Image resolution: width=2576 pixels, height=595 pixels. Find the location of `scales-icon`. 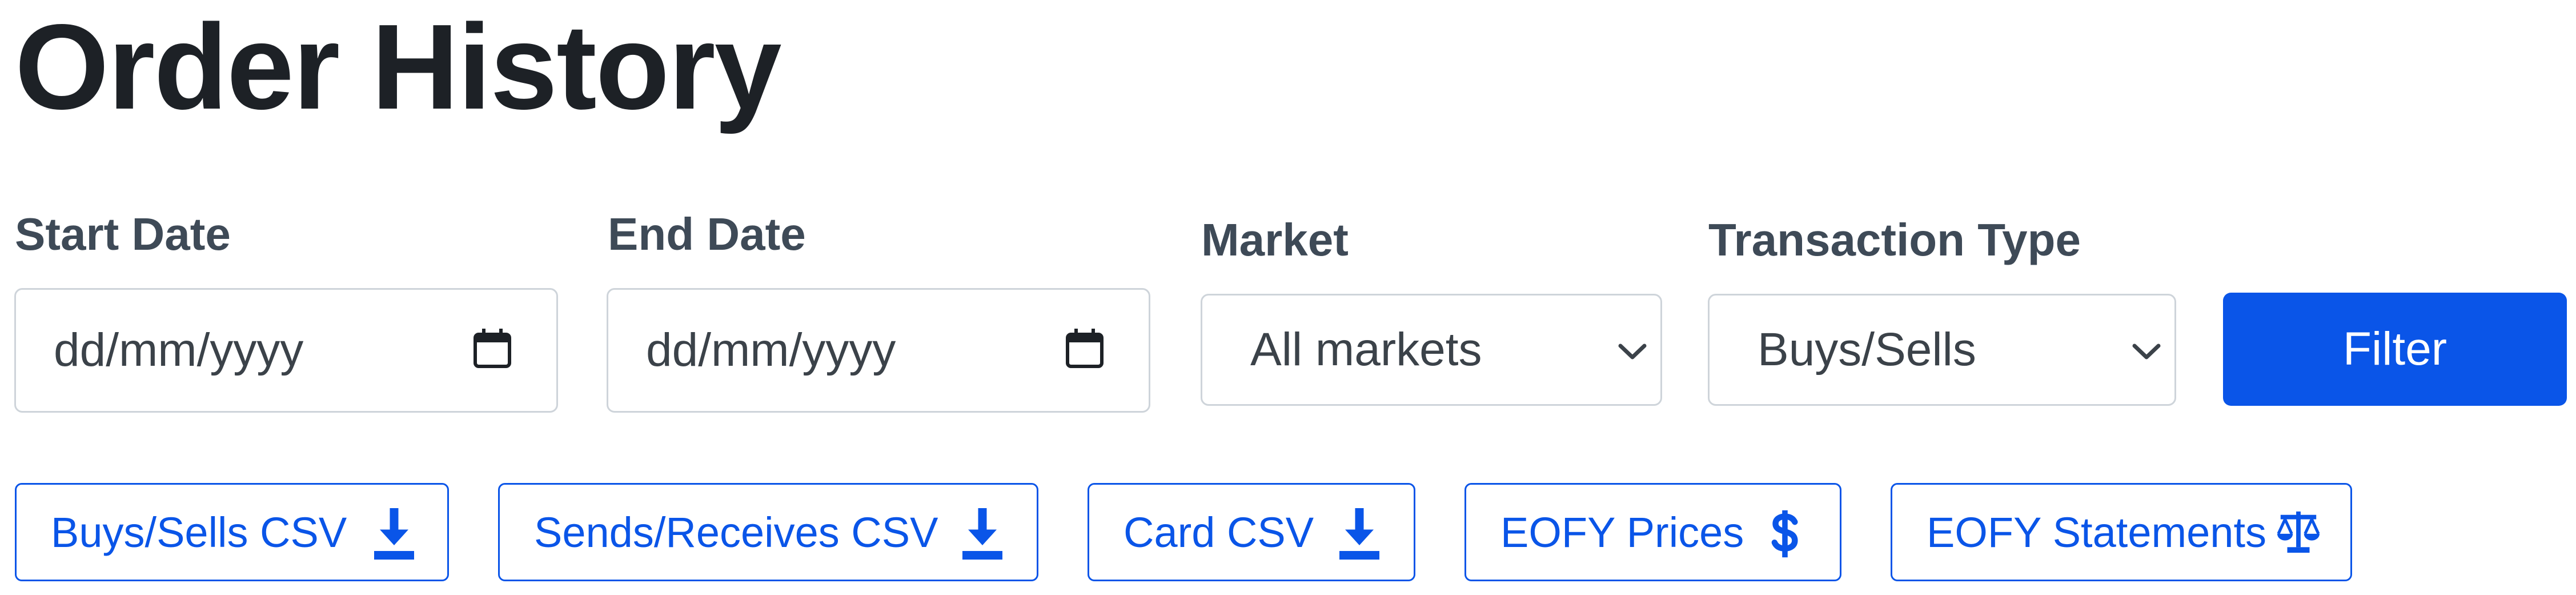

scales-icon is located at coordinates (2298, 532).